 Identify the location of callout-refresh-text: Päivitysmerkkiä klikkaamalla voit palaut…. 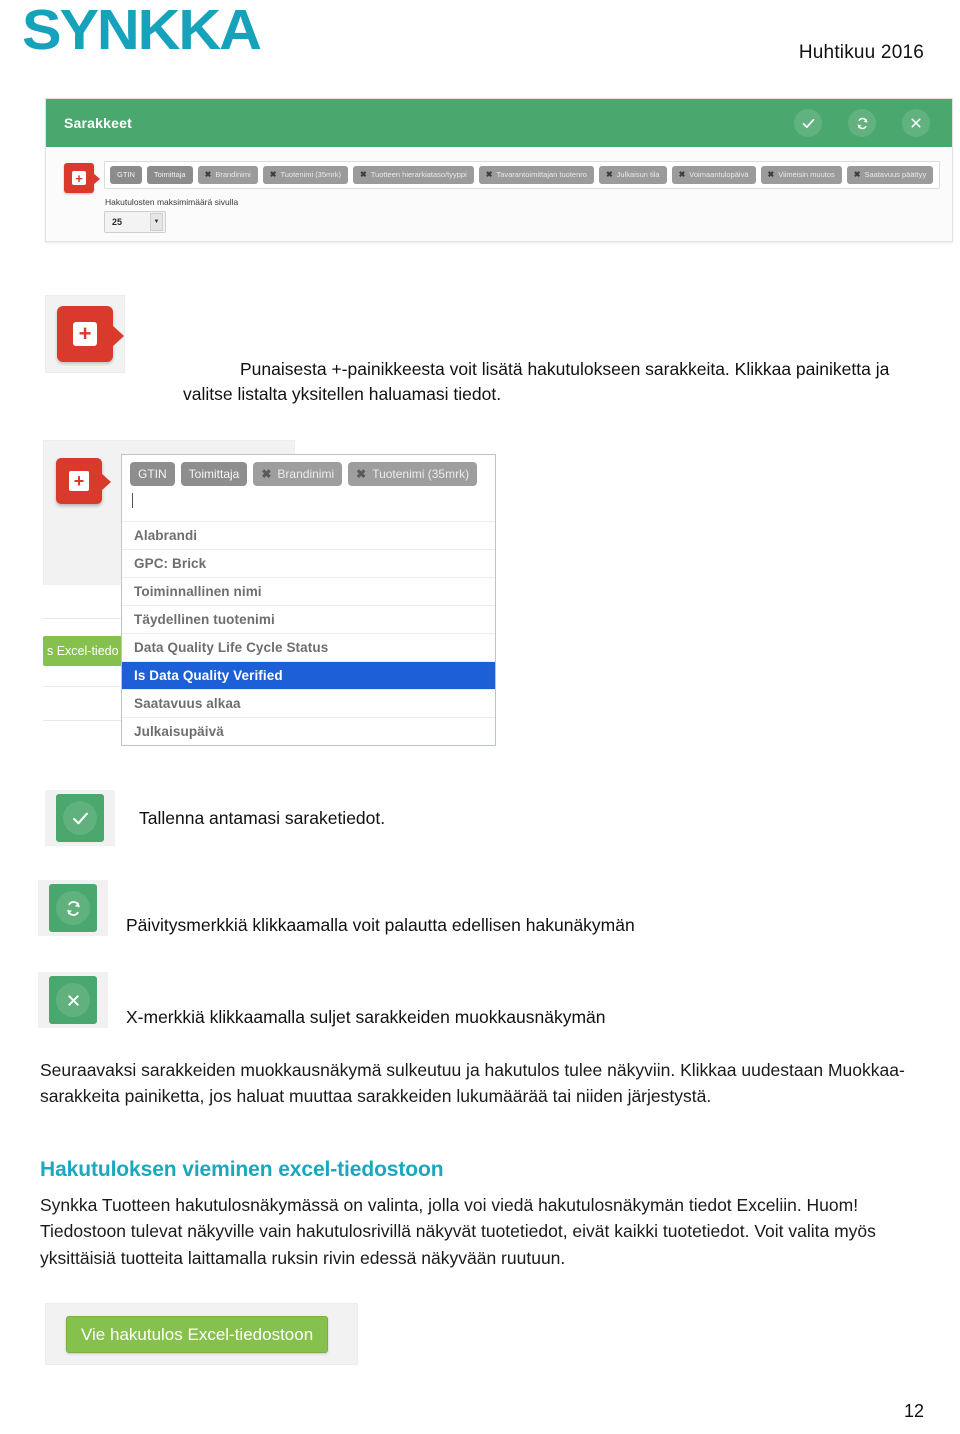
(380, 925).